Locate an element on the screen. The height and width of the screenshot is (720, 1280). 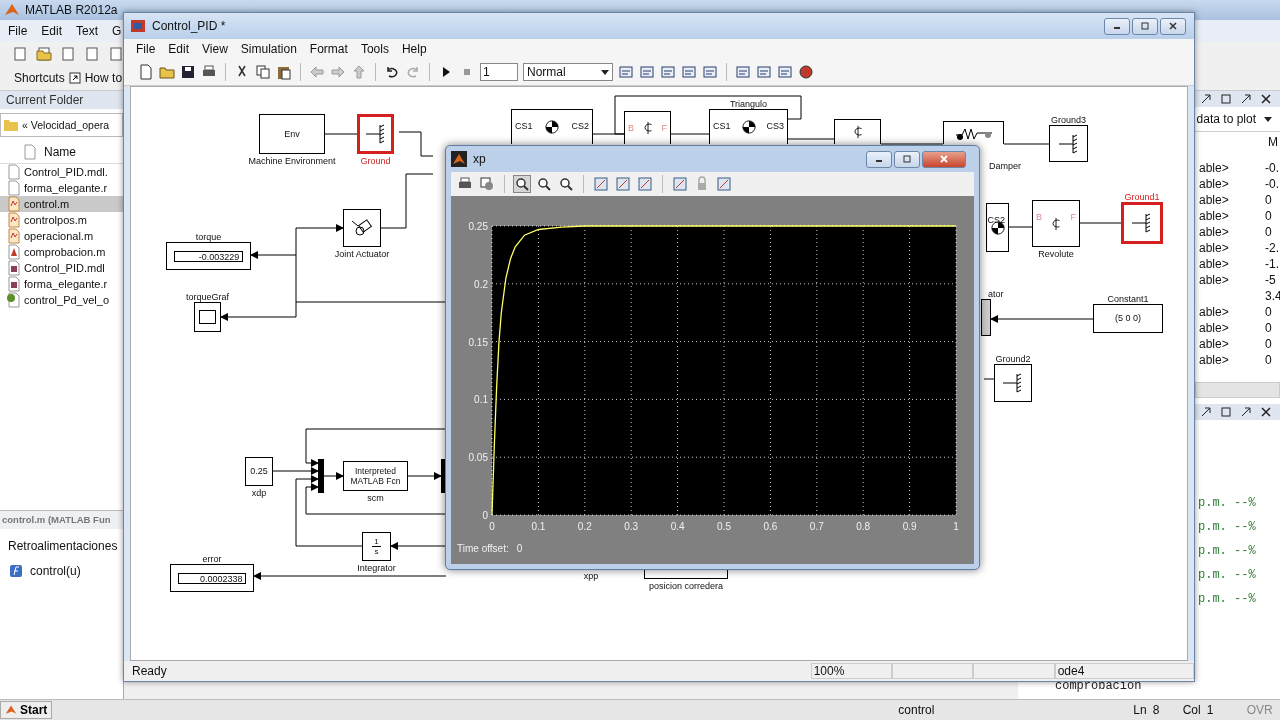
start-button: Start is located at coordinates (26, 710).